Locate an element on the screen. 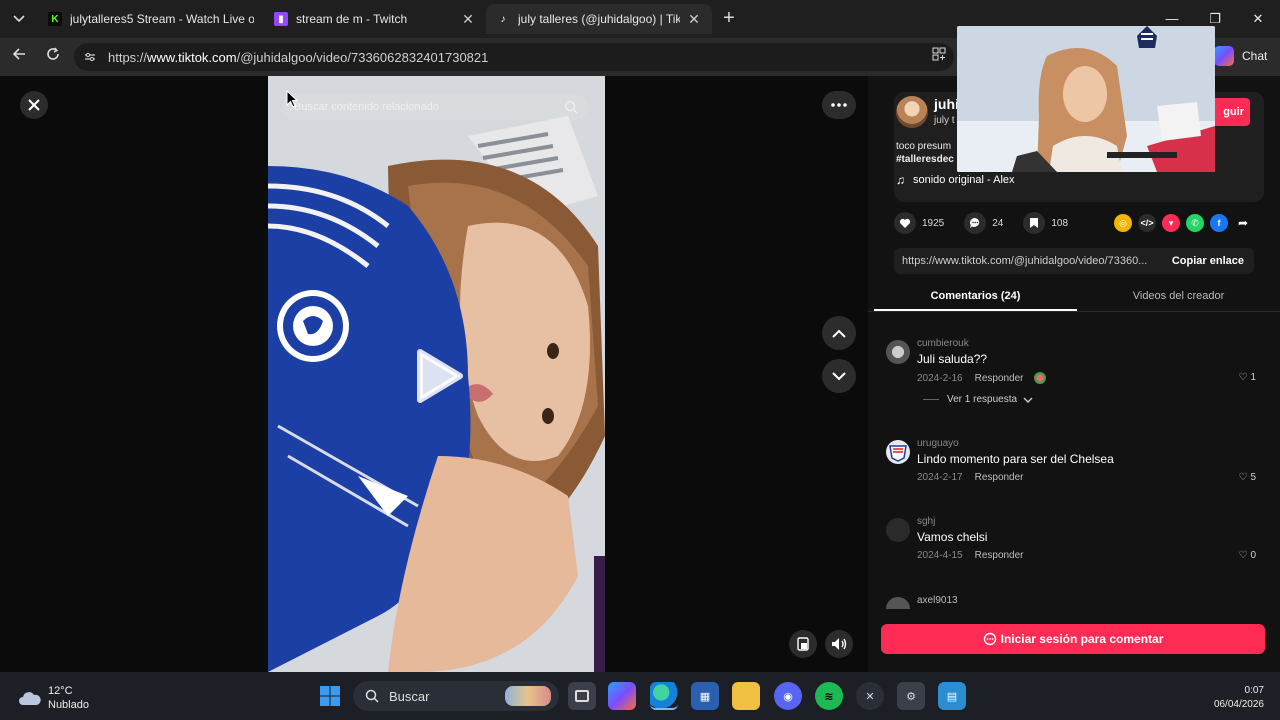  heart-outline-icon: ♡ is located at coordinates (1243, 477).